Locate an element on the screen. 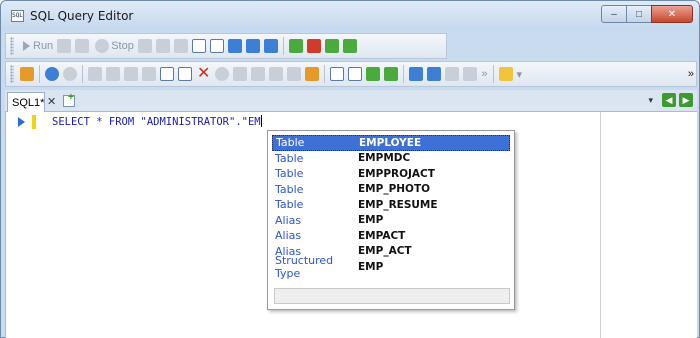 This screenshot has width=700, height=338. forward-icon is located at coordinates (70, 74).